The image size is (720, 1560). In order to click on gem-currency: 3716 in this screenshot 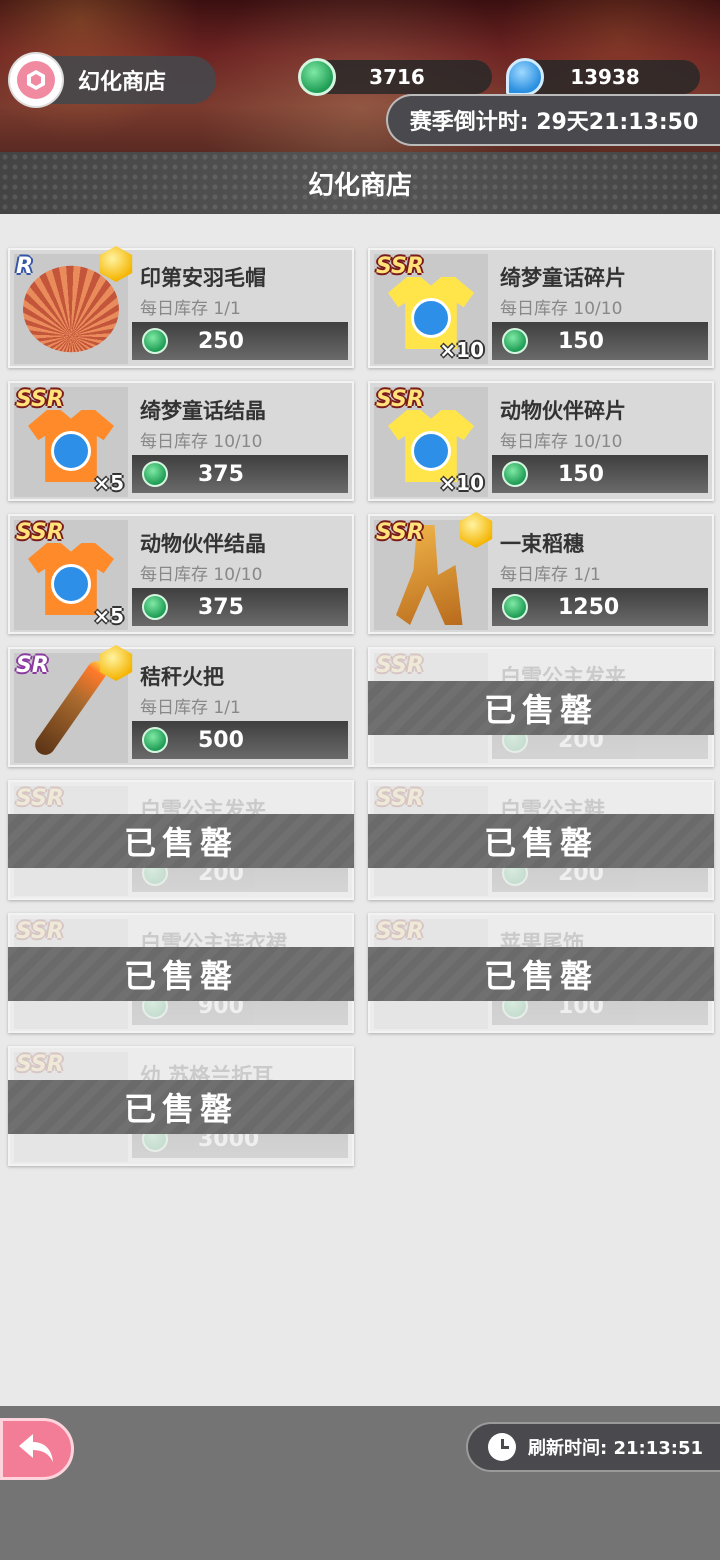, I will do `click(395, 77)`.